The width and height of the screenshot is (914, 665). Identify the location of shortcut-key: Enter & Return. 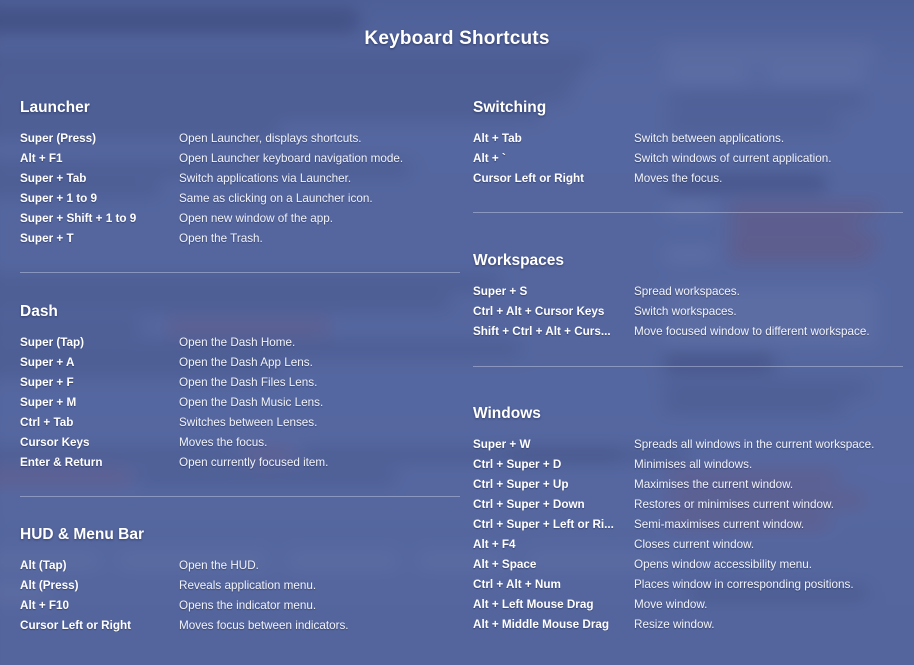
(61, 462).